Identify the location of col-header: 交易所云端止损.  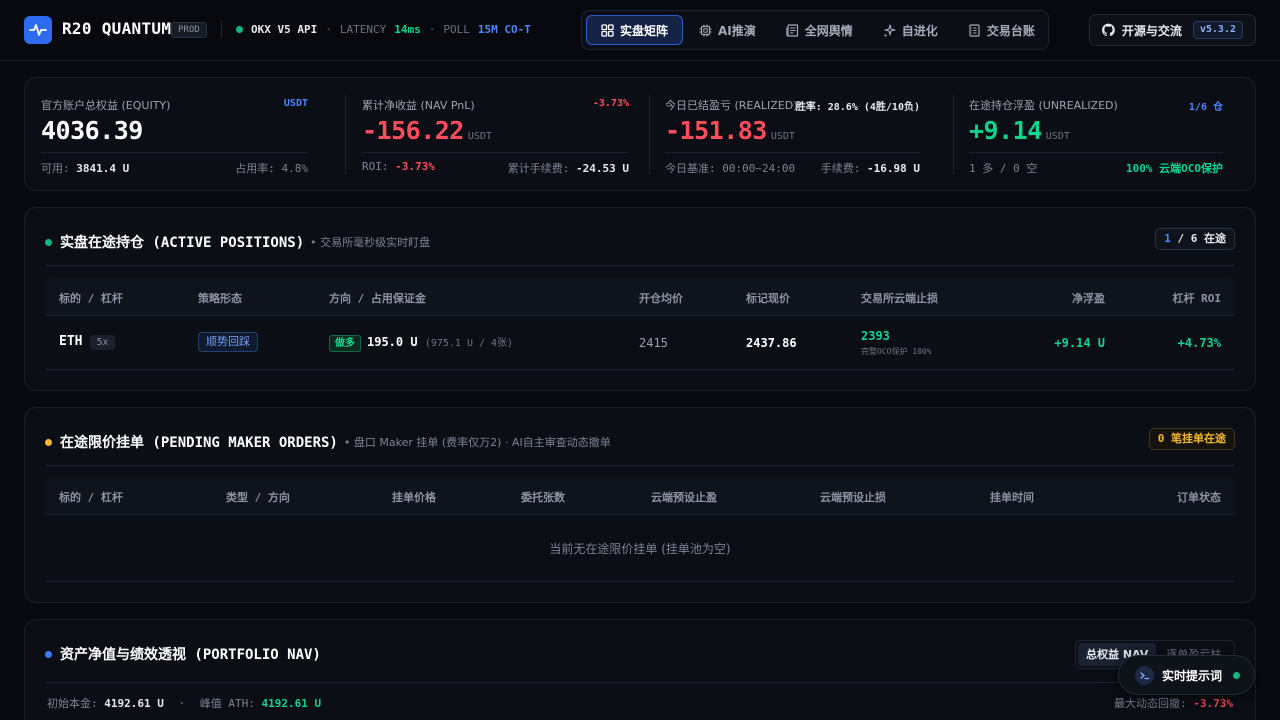
(899, 298).